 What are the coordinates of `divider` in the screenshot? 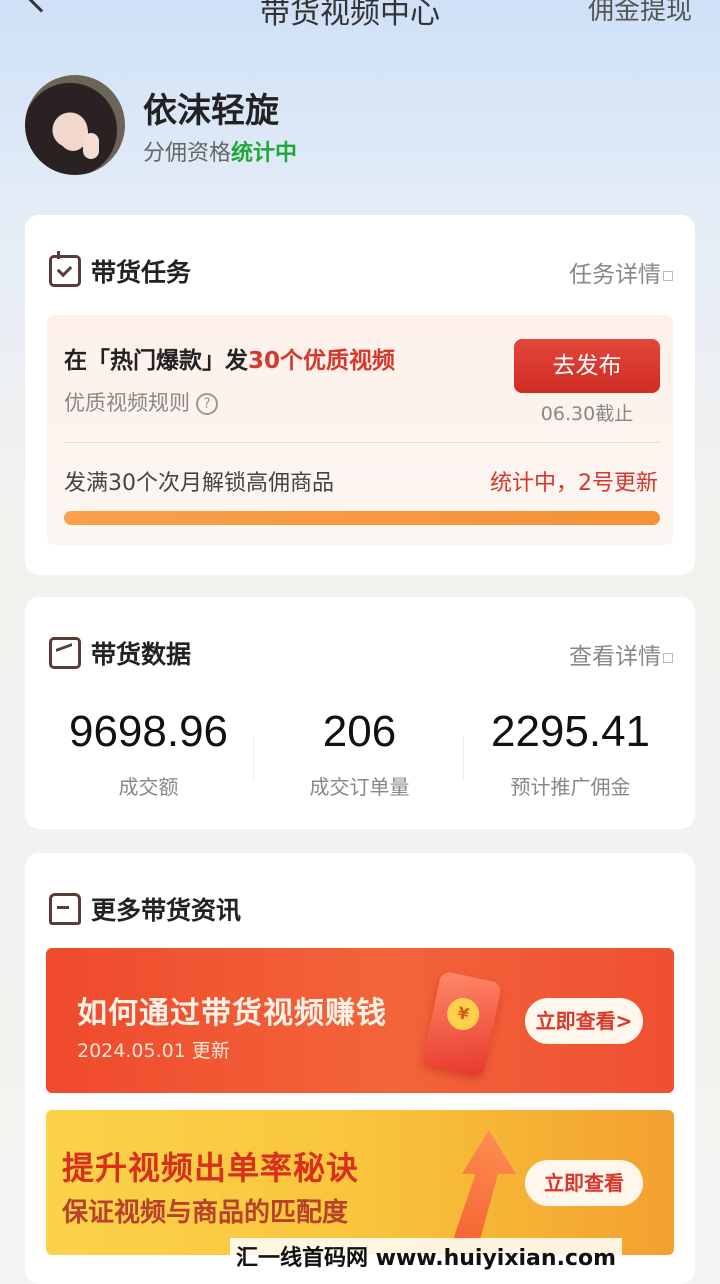 It's located at (362, 442).